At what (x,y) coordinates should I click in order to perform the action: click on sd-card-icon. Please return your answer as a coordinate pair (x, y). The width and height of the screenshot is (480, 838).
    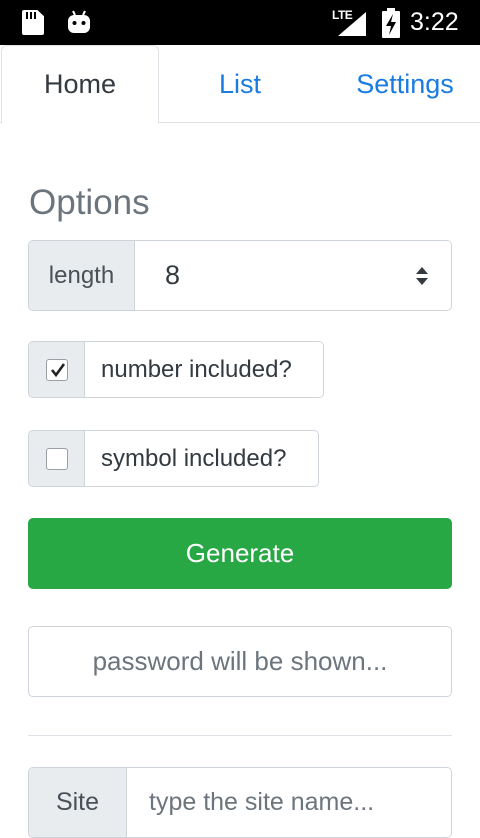
    Looking at the image, I should click on (33, 22).